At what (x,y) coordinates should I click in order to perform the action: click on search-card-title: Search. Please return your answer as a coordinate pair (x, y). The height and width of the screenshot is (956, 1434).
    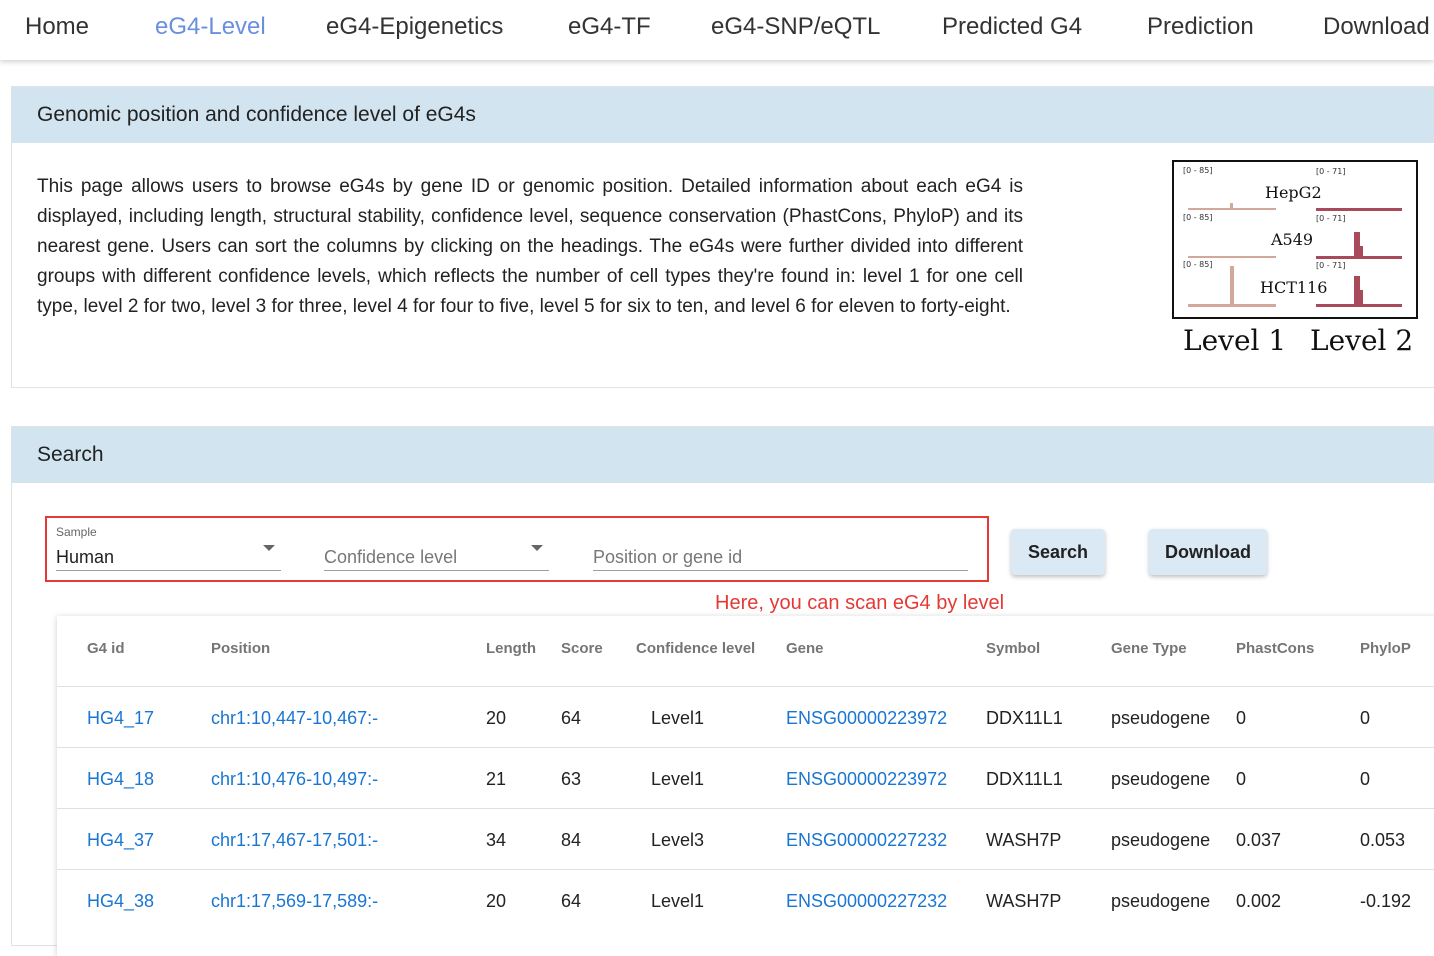
    Looking at the image, I should click on (723, 455).